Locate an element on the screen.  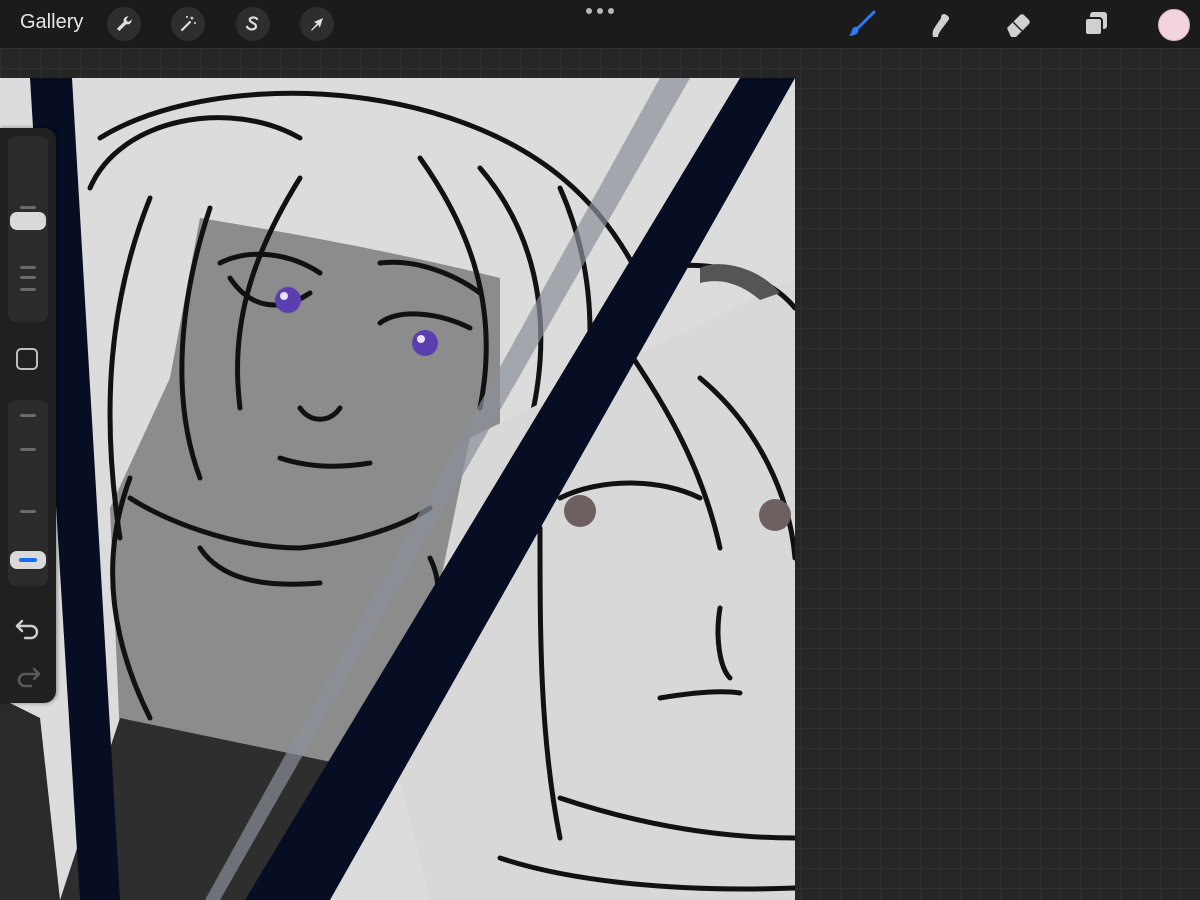
side-toolbar is located at coordinates (28, 415).